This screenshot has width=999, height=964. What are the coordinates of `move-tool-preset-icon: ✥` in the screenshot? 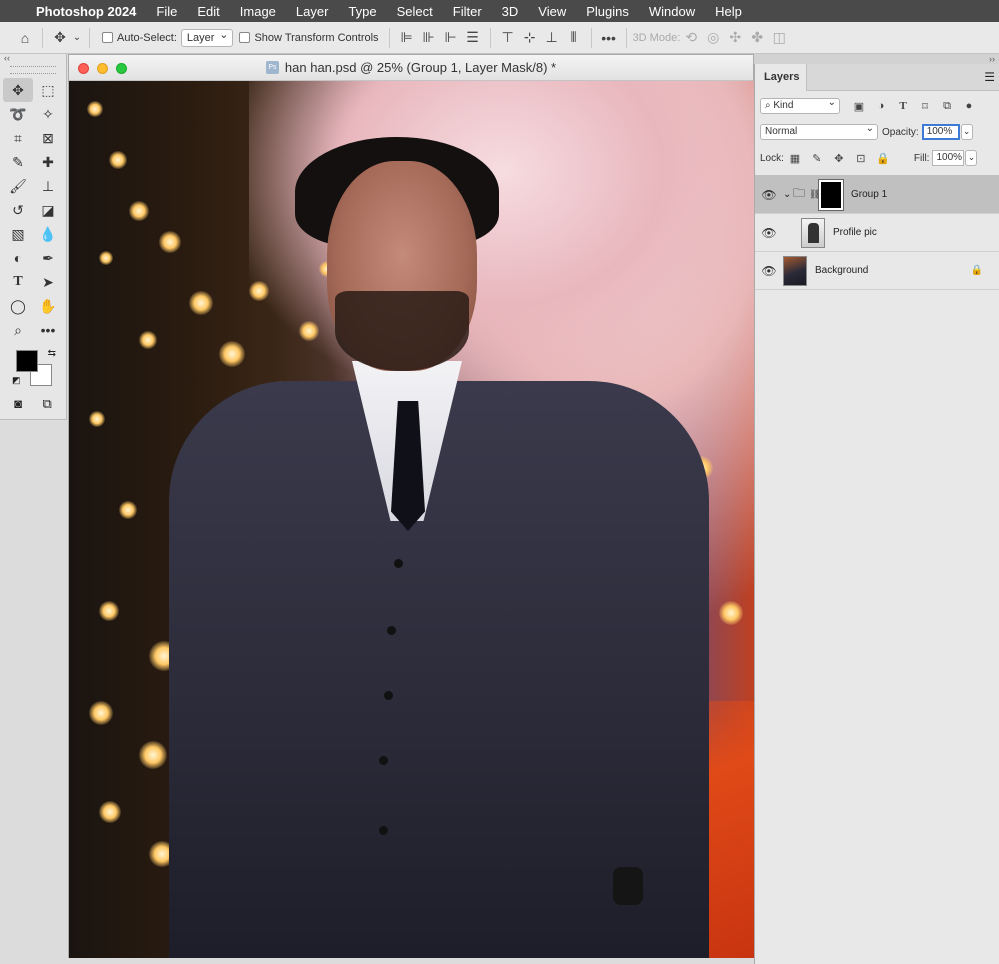 It's located at (60, 38).